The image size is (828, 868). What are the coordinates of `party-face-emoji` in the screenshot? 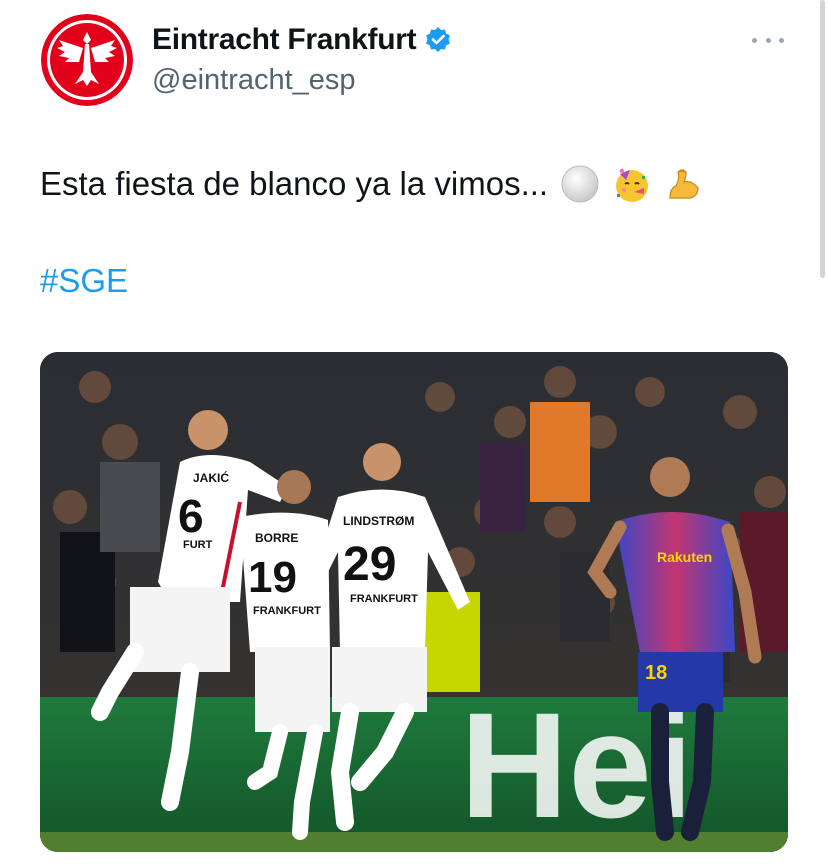 It's located at (632, 184).